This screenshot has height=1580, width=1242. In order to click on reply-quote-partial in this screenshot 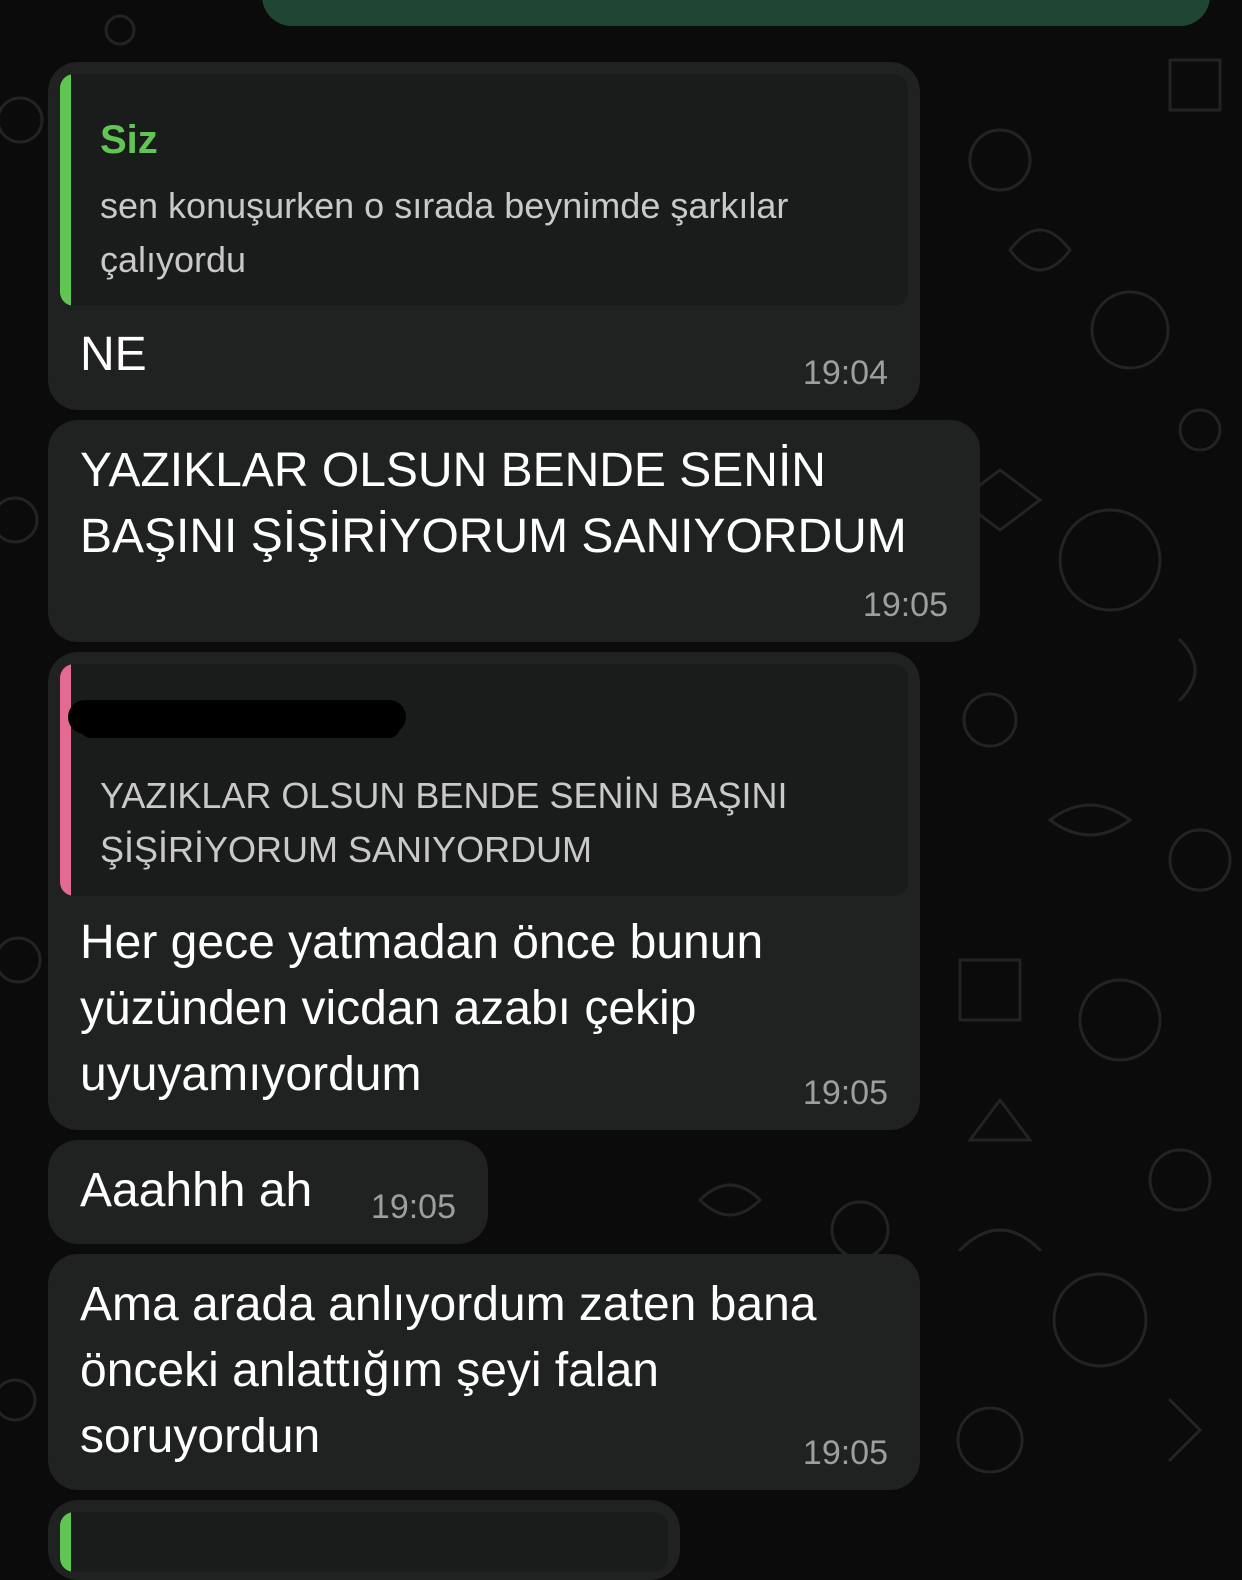, I will do `click(364, 1542)`.